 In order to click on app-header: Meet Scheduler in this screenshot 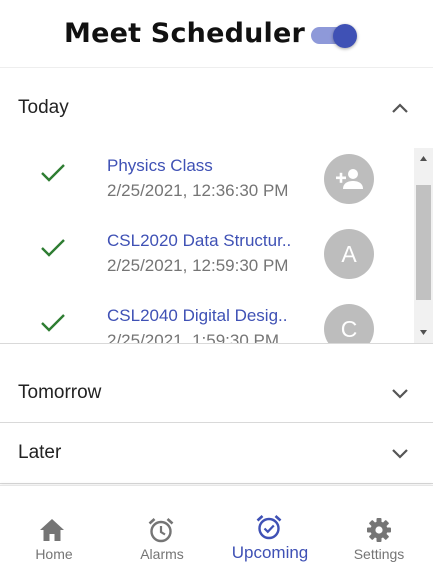, I will do `click(216, 34)`.